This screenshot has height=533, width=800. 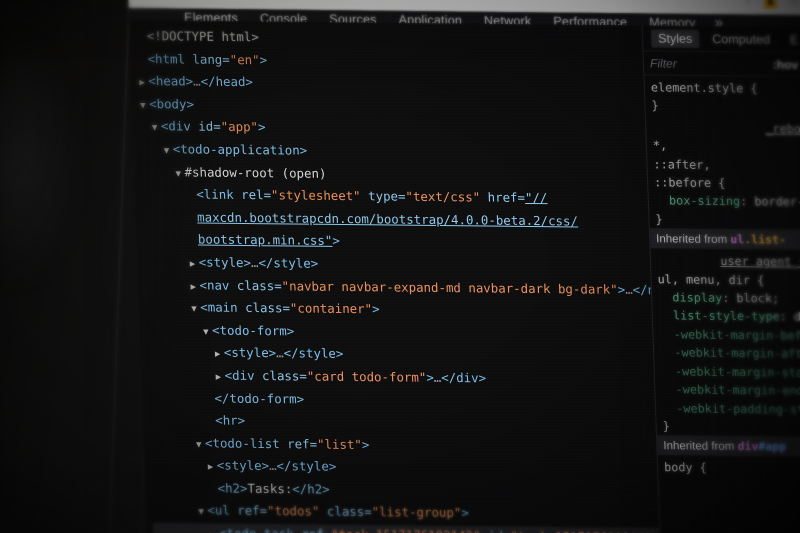 I want to click on dom-tree-line-text: #shadow-root (open), so click(x=255, y=172).